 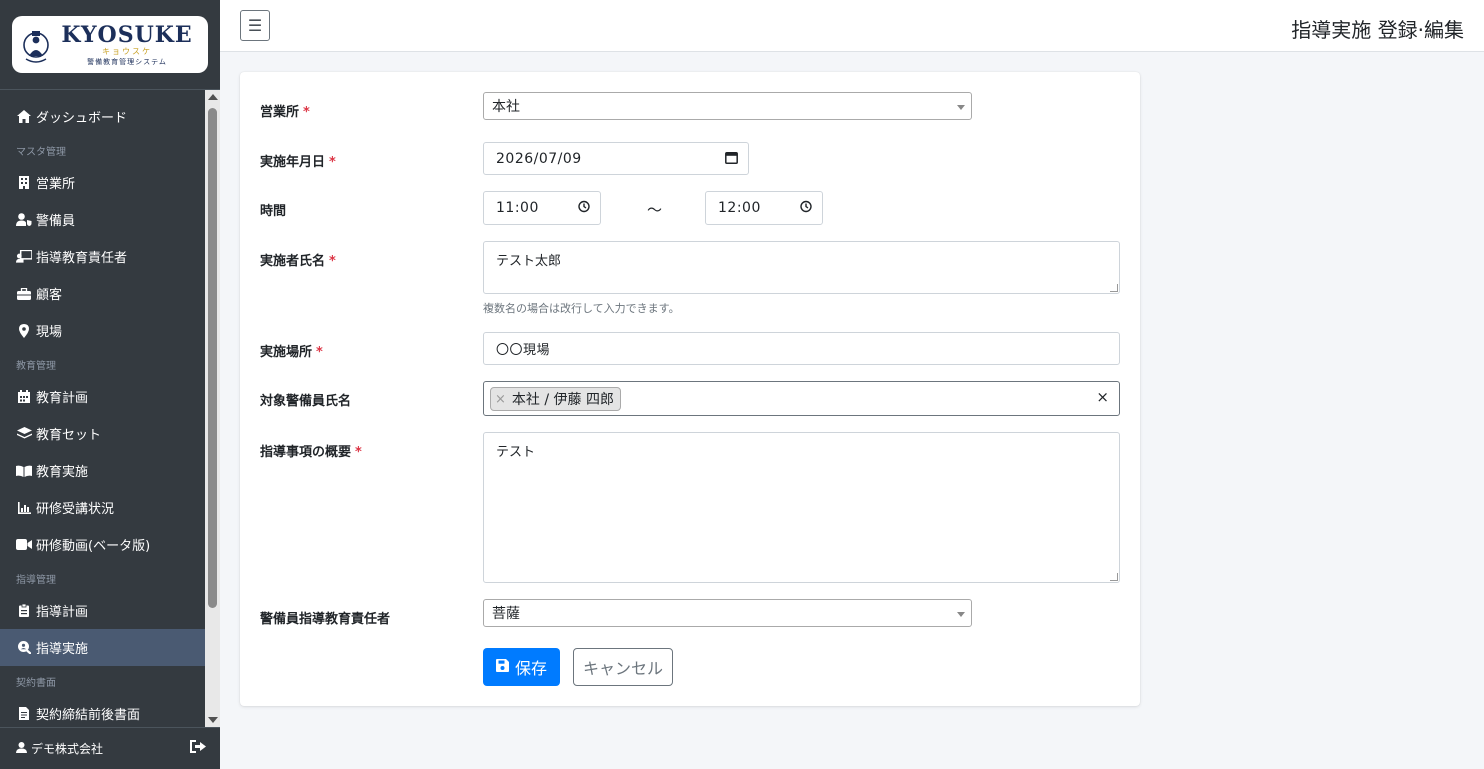 I want to click on manager-label-text: 警備員指導教育責任者, so click(x=325, y=619).